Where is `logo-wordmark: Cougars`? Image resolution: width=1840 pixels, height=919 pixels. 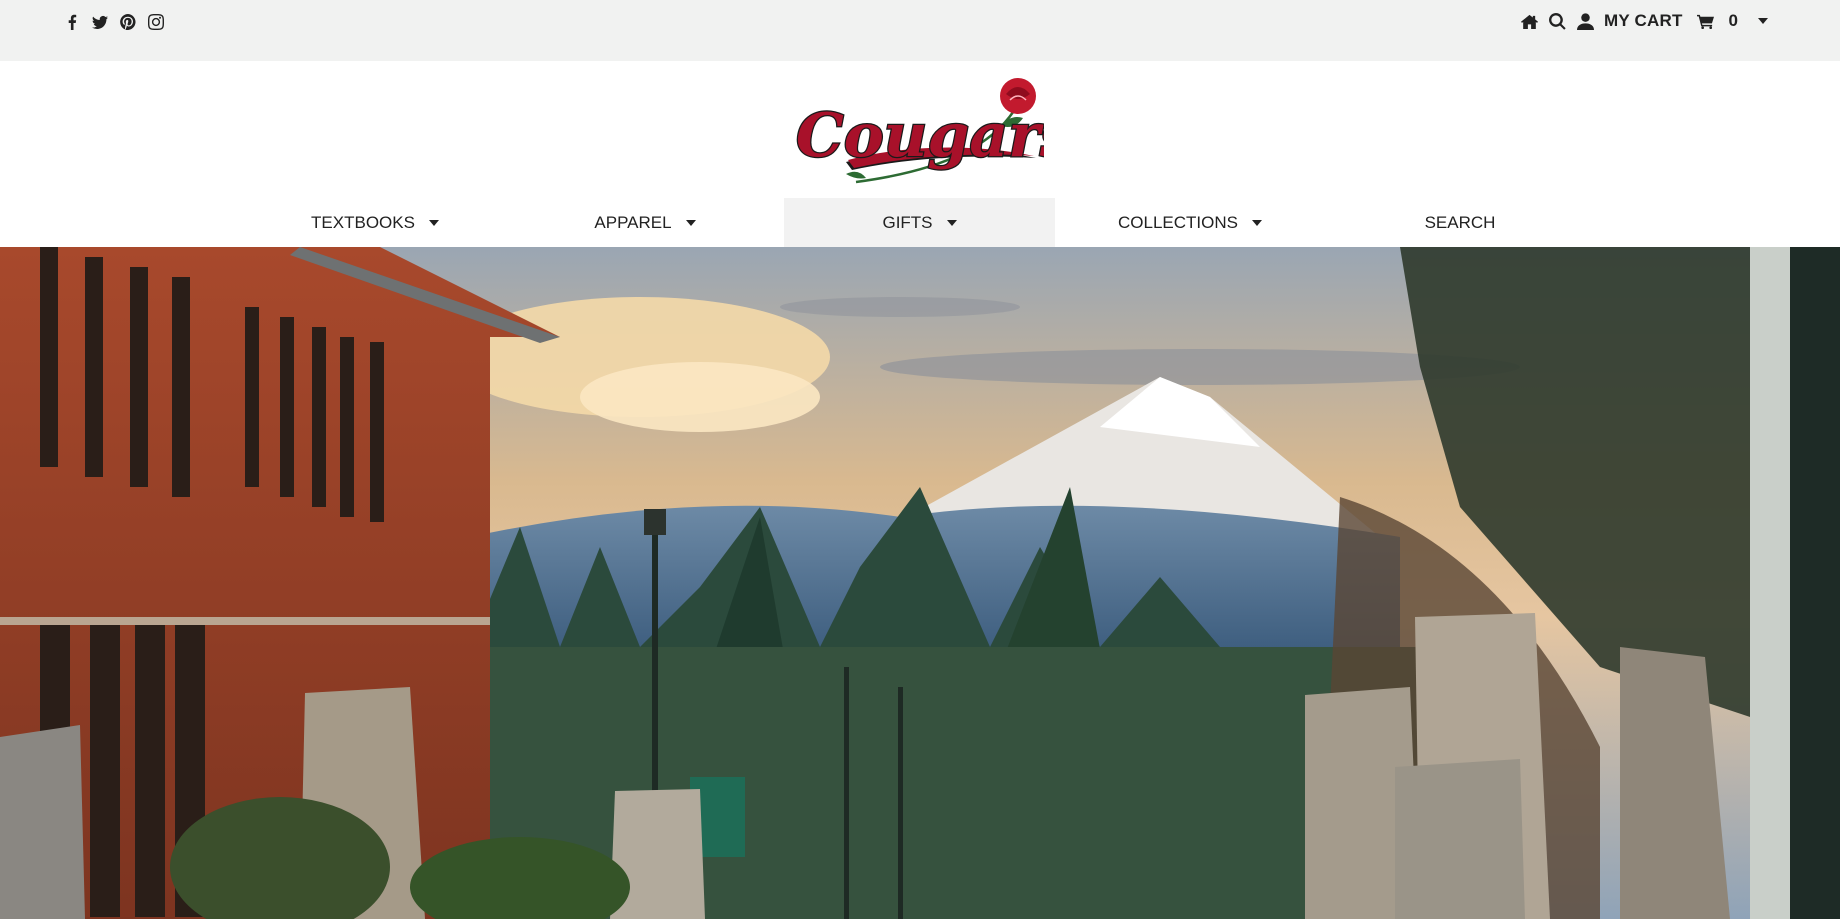 logo-wordmark: Cougars is located at coordinates (920, 136).